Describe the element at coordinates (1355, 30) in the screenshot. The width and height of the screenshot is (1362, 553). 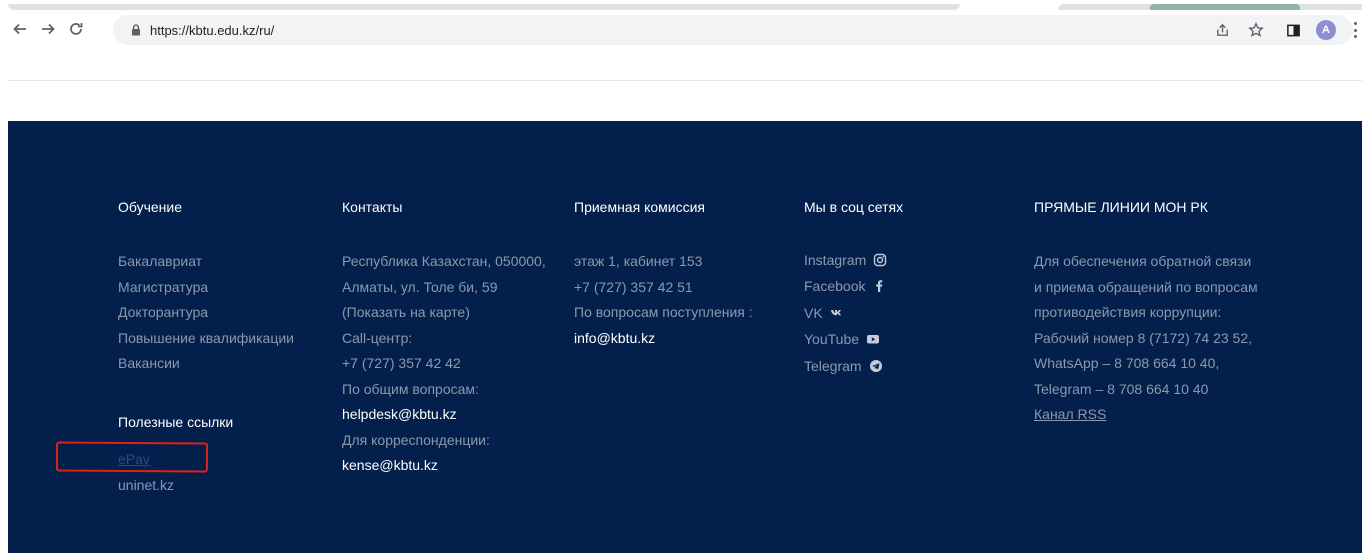
I see `menu-kebab-icon` at that location.